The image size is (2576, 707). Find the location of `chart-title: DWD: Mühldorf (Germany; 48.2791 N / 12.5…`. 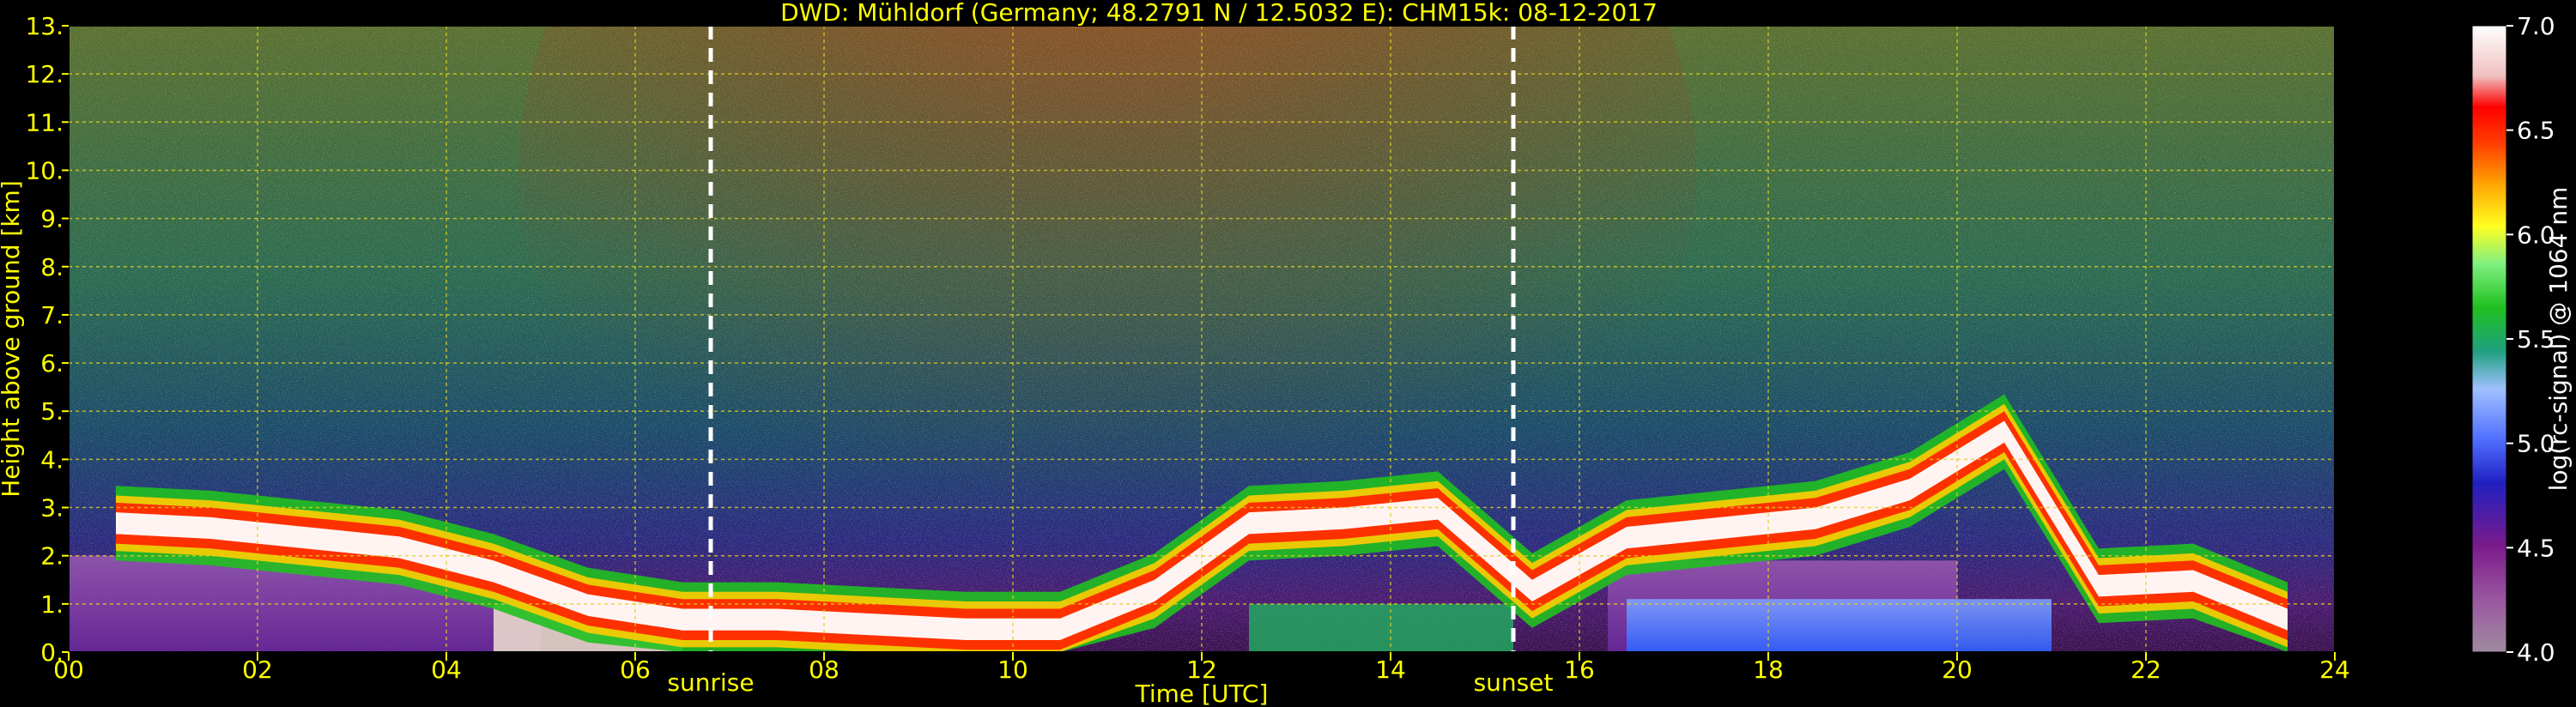

chart-title: DWD: Mühldorf (Germany; 48.2791 N / 12.5… is located at coordinates (1219, 14).